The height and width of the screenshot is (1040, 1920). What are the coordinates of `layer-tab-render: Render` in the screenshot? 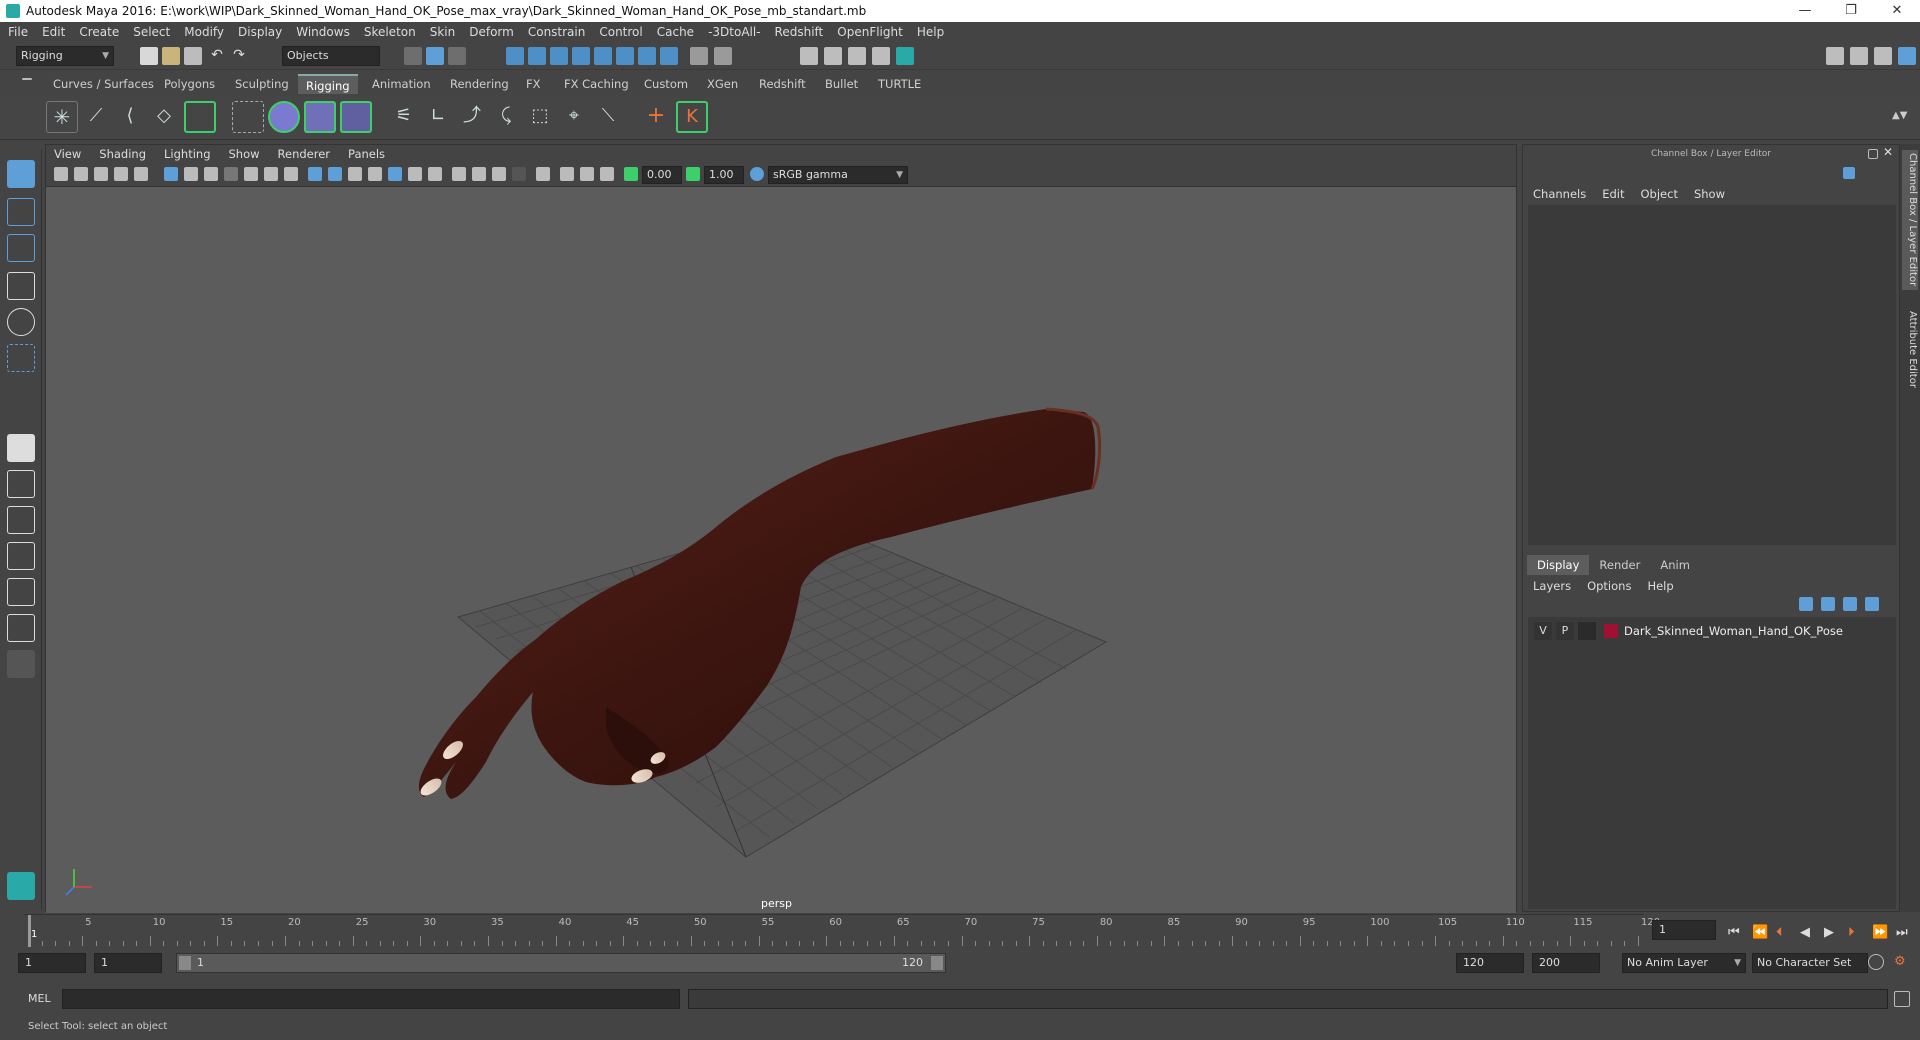 It's located at (1619, 565).